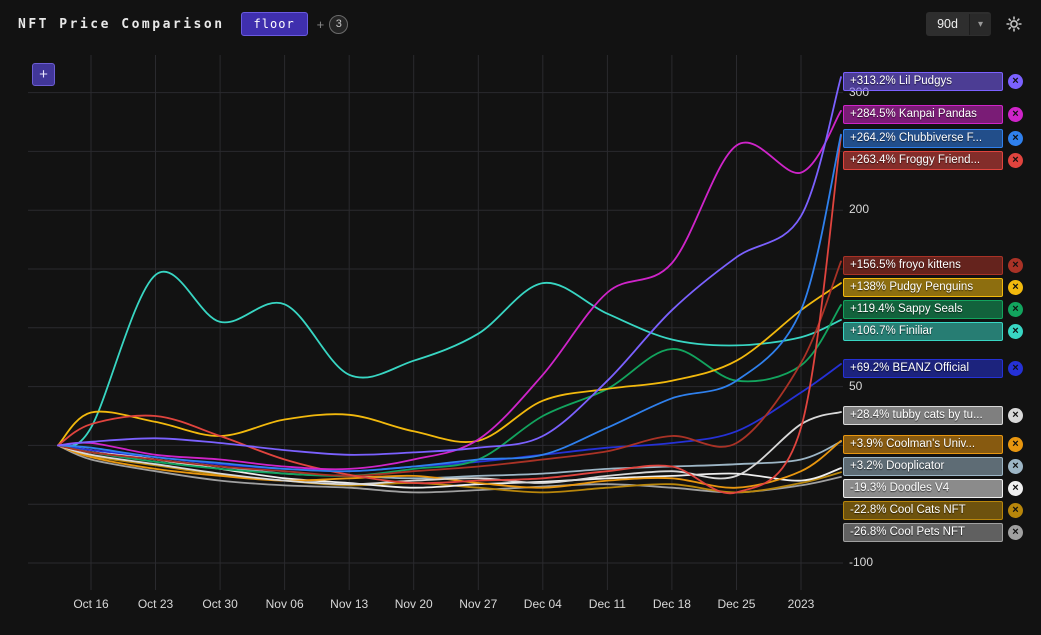 This screenshot has width=1041, height=635. I want to click on legend-row-cool-pets-nft: -26.8% Cool Pets NFT ×, so click(933, 533).